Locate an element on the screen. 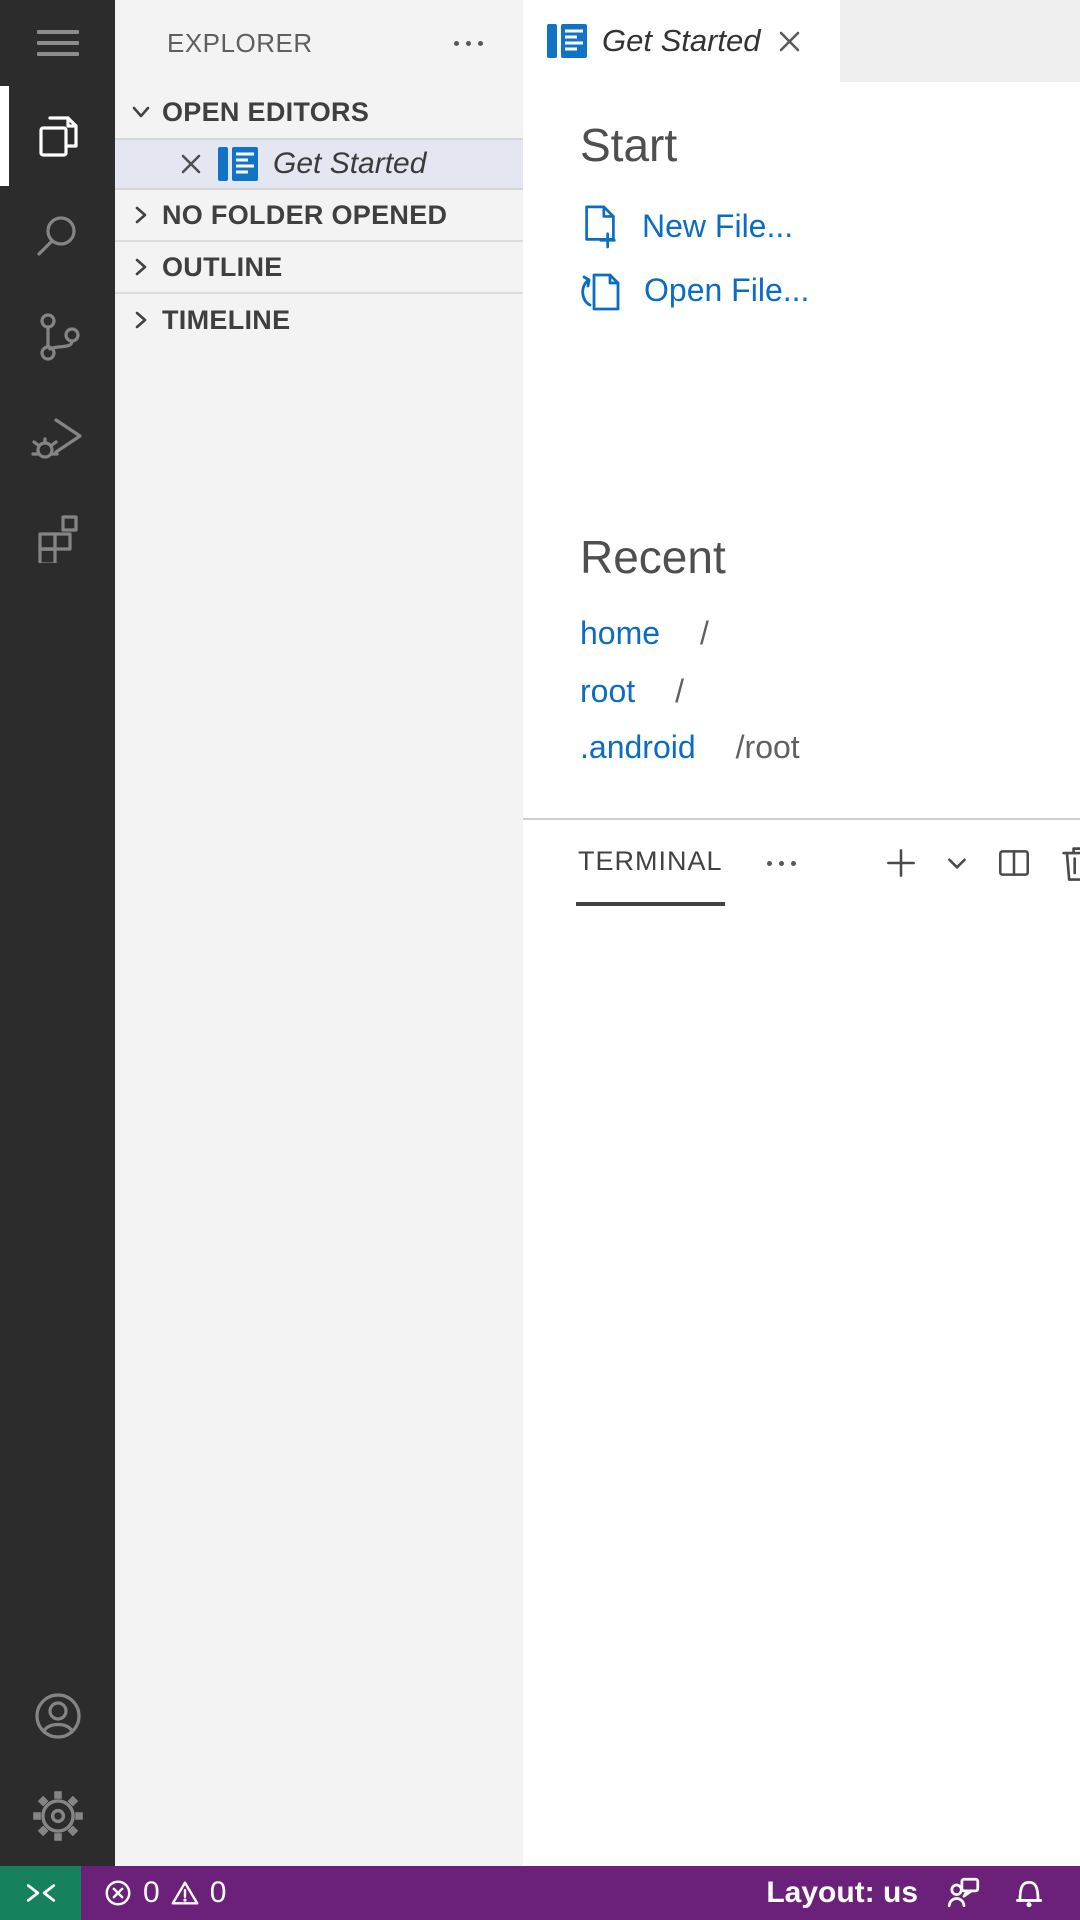 The image size is (1080, 1920). tab-get-started: Get Started is located at coordinates (681, 41).